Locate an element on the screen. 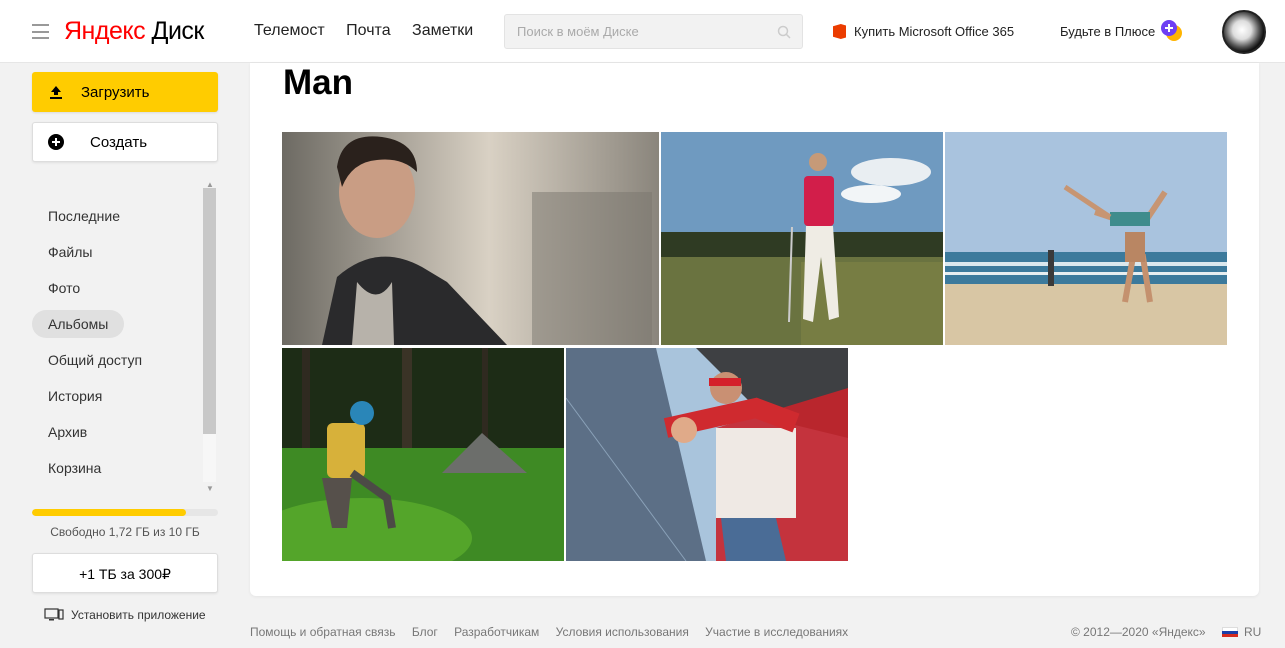 This screenshot has width=1285, height=648. sidebar-item-shared: Общий доступ is located at coordinates (117, 360).